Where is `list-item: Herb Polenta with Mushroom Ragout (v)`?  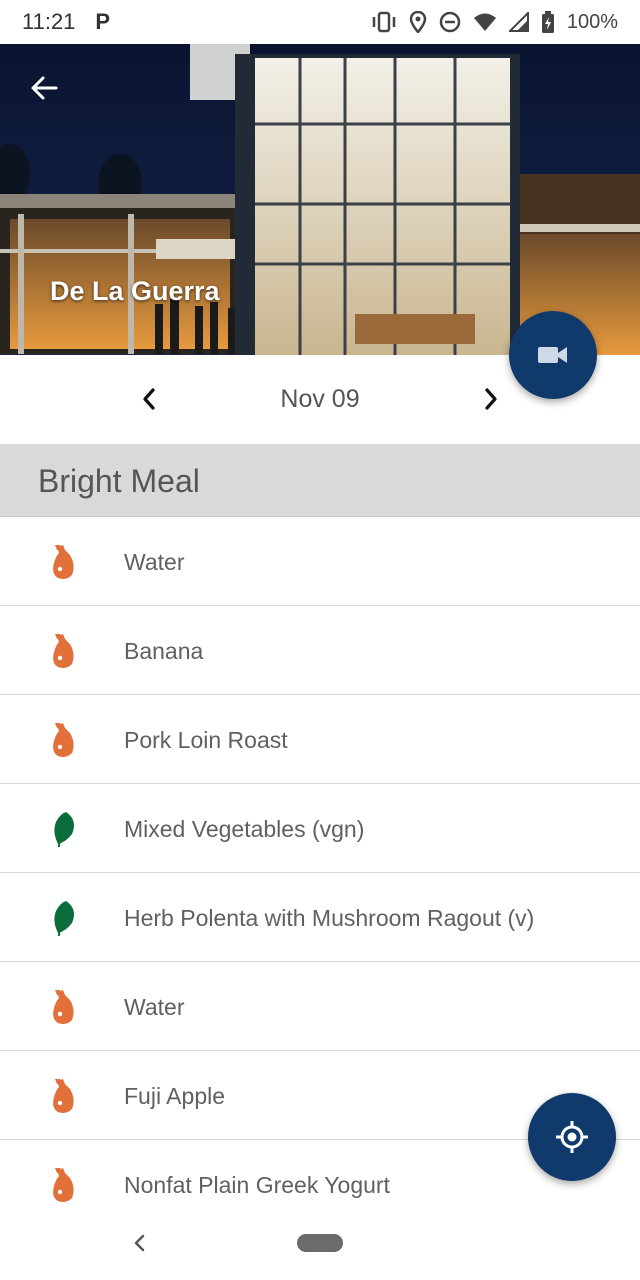
list-item: Herb Polenta with Mushroom Ragout (v) is located at coordinates (320, 917).